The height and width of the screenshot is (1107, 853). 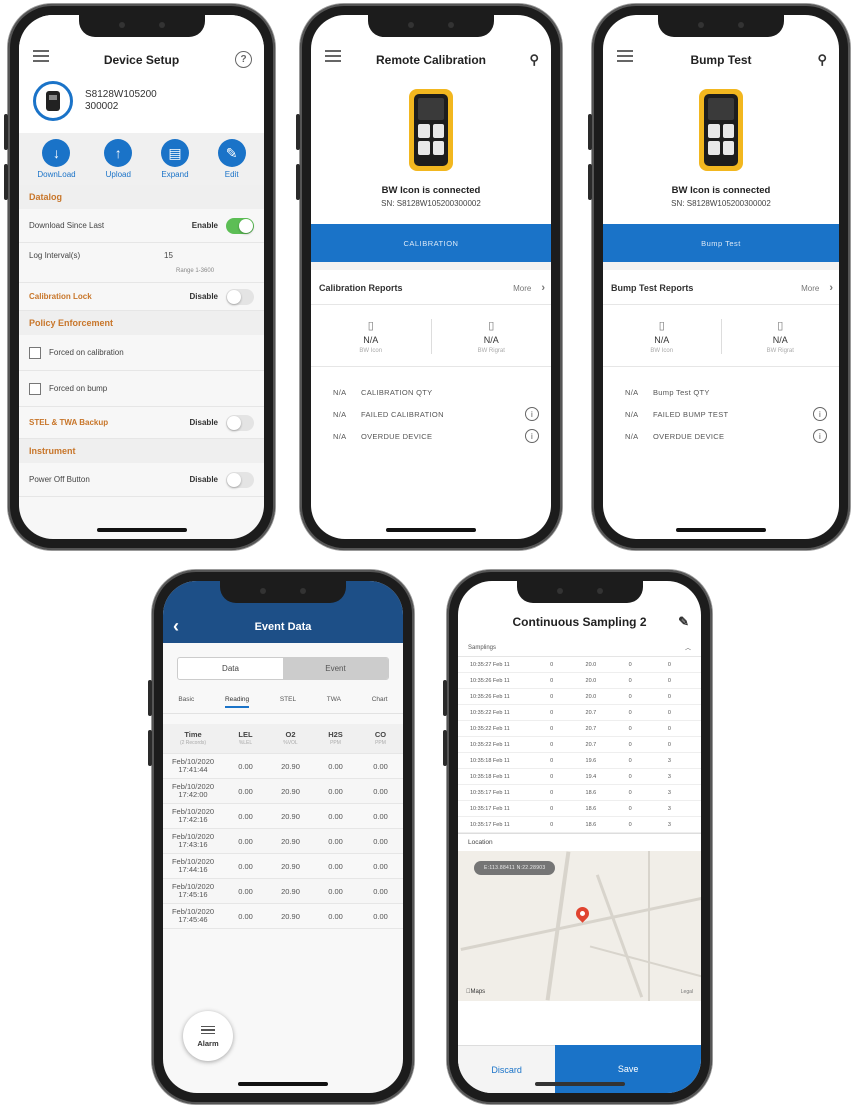 What do you see at coordinates (141, 353) in the screenshot?
I see `forced-calibration-row: Forced on calibration` at bounding box center [141, 353].